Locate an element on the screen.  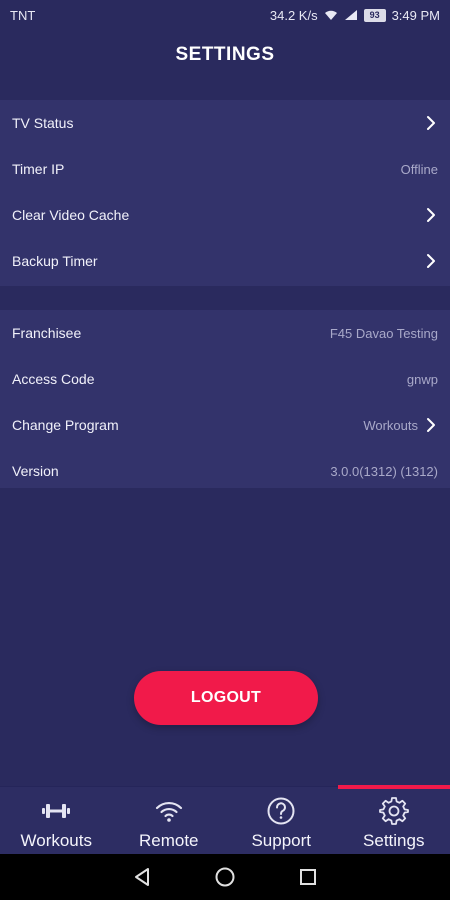
dumbbell-icon is located at coordinates (56, 811).